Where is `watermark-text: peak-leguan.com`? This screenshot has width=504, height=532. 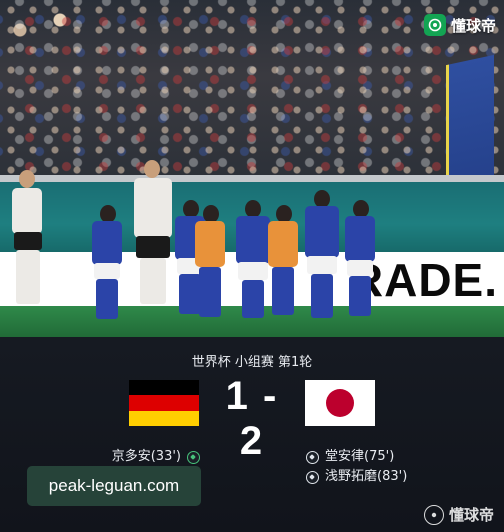
watermark-text: peak-leguan.com is located at coordinates (114, 485).